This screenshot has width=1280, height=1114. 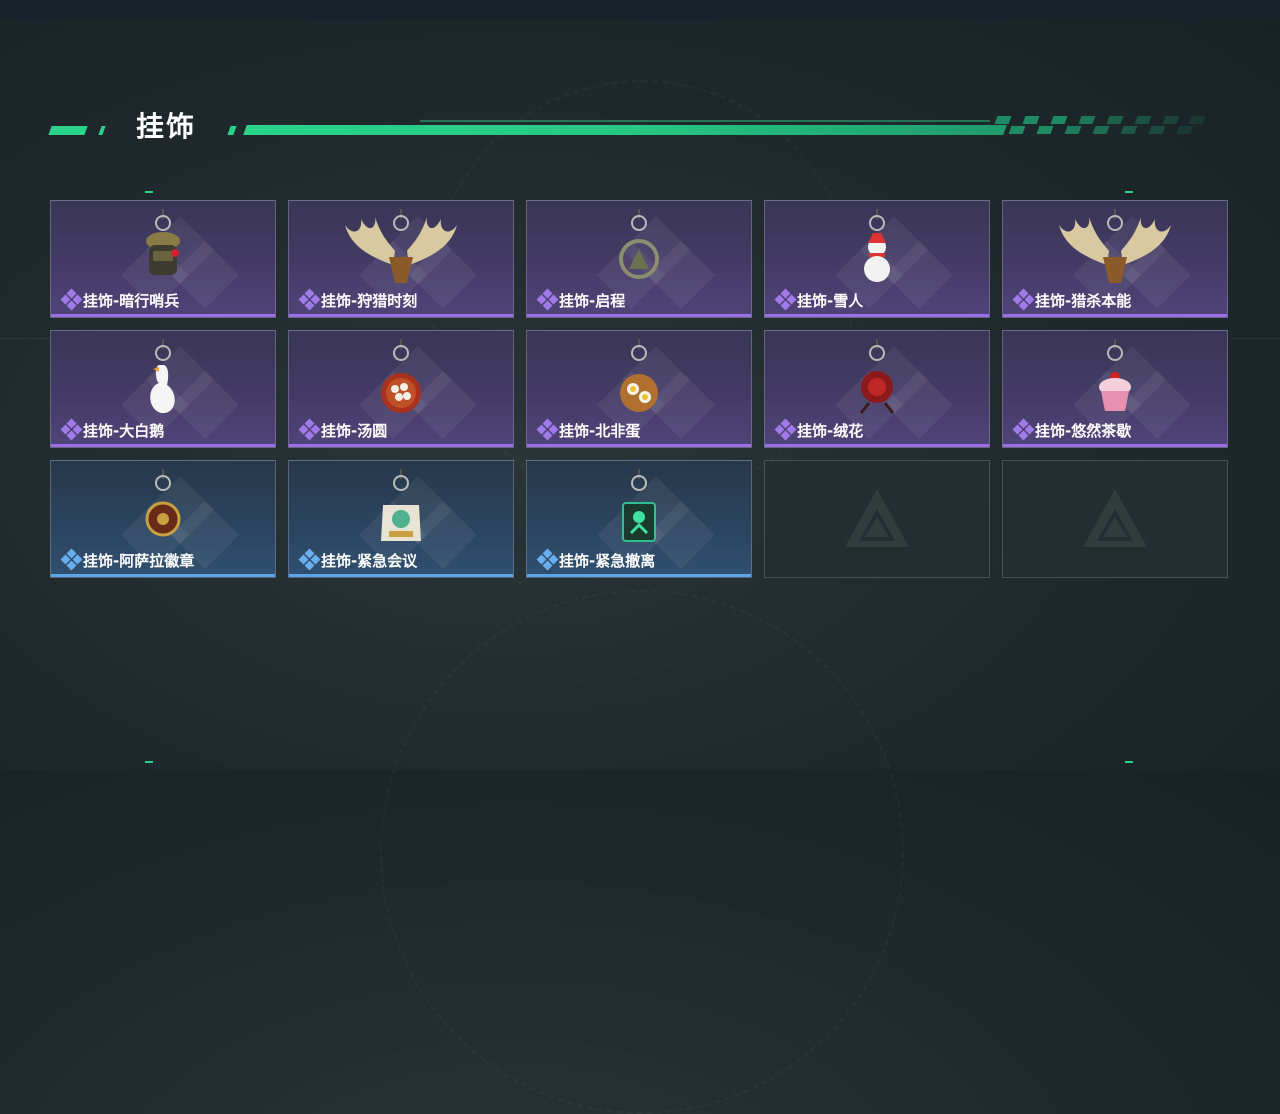 I want to click on snowman-charm-icon, so click(x=877, y=245).